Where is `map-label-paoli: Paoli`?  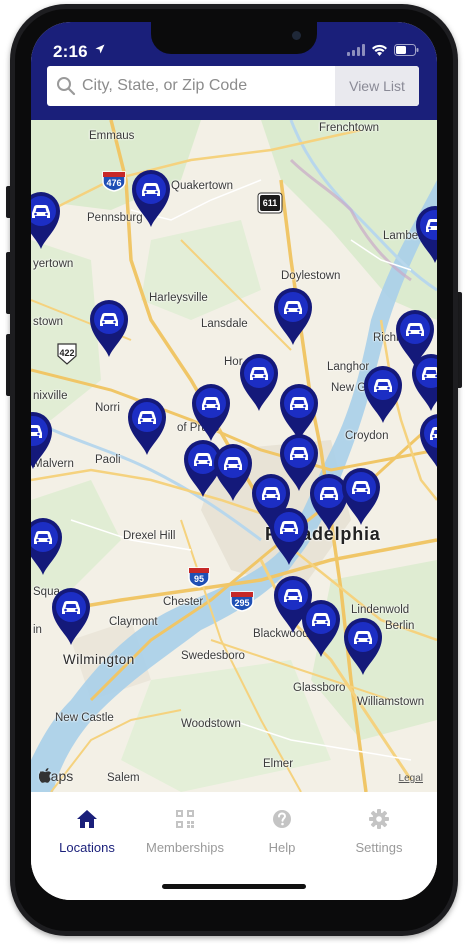
map-label-paoli: Paoli is located at coordinates (108, 460).